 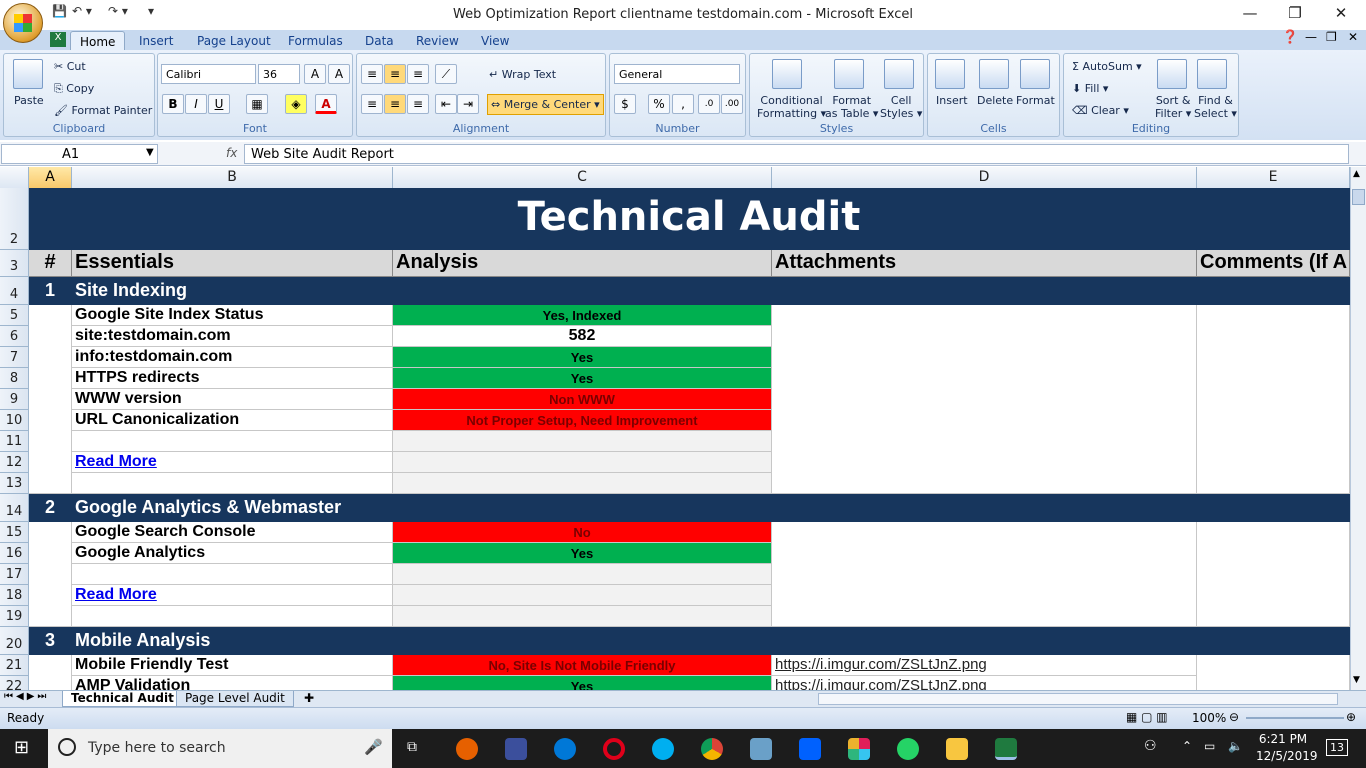 What do you see at coordinates (1273, 263) in the screenshot?
I see `header-comments: Comments (If A` at bounding box center [1273, 263].